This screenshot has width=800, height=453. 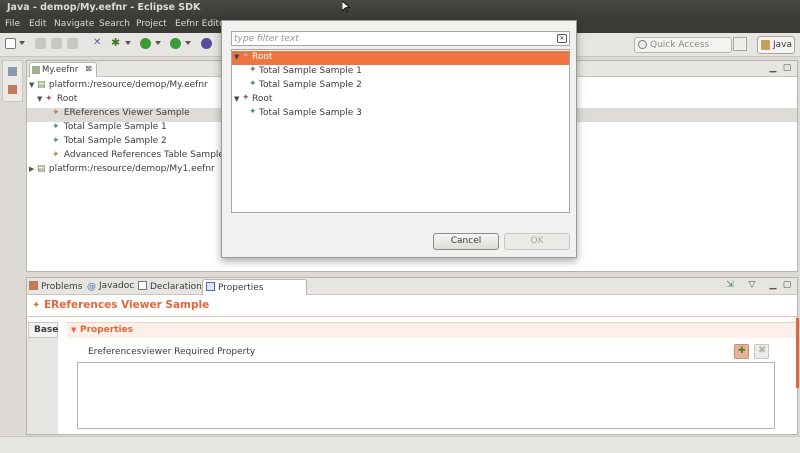 I want to click on add-reference-button: ✚, so click(x=741, y=351).